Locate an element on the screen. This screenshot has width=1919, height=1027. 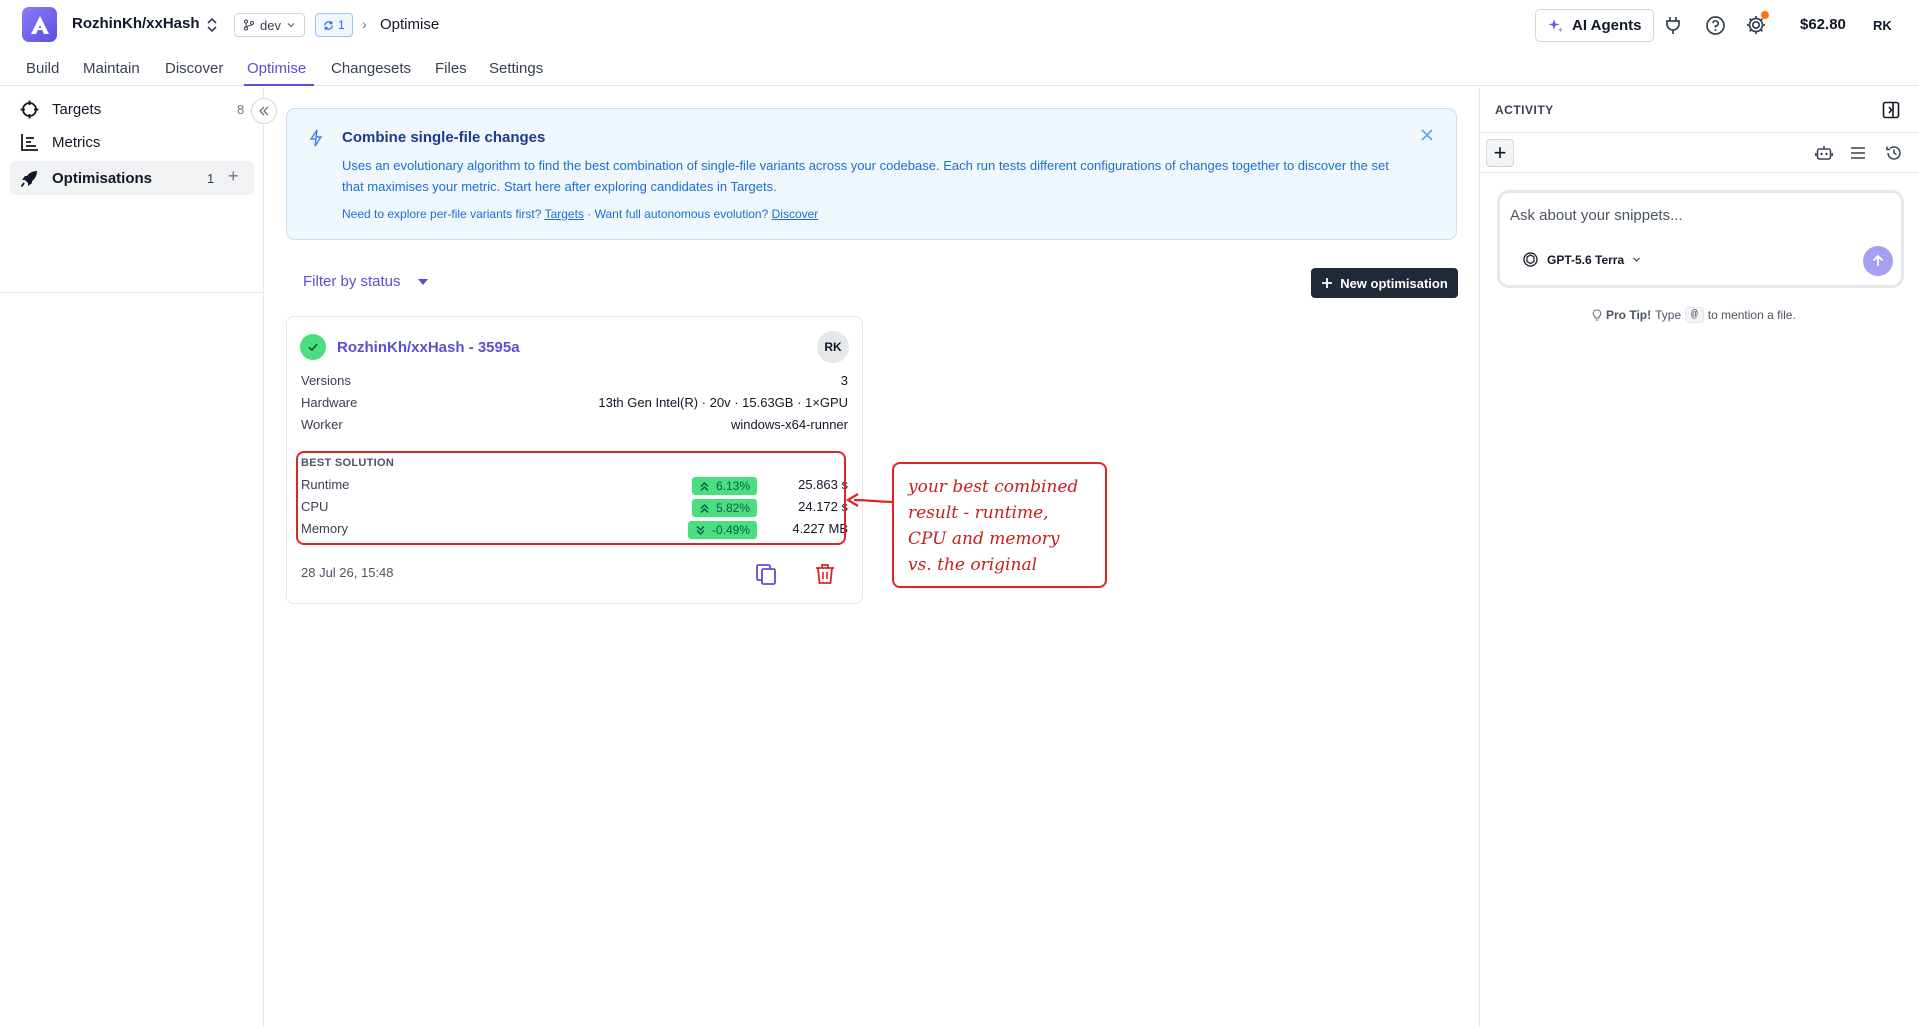
repo-name: RozhinKh/xxHash is located at coordinates (136, 23).